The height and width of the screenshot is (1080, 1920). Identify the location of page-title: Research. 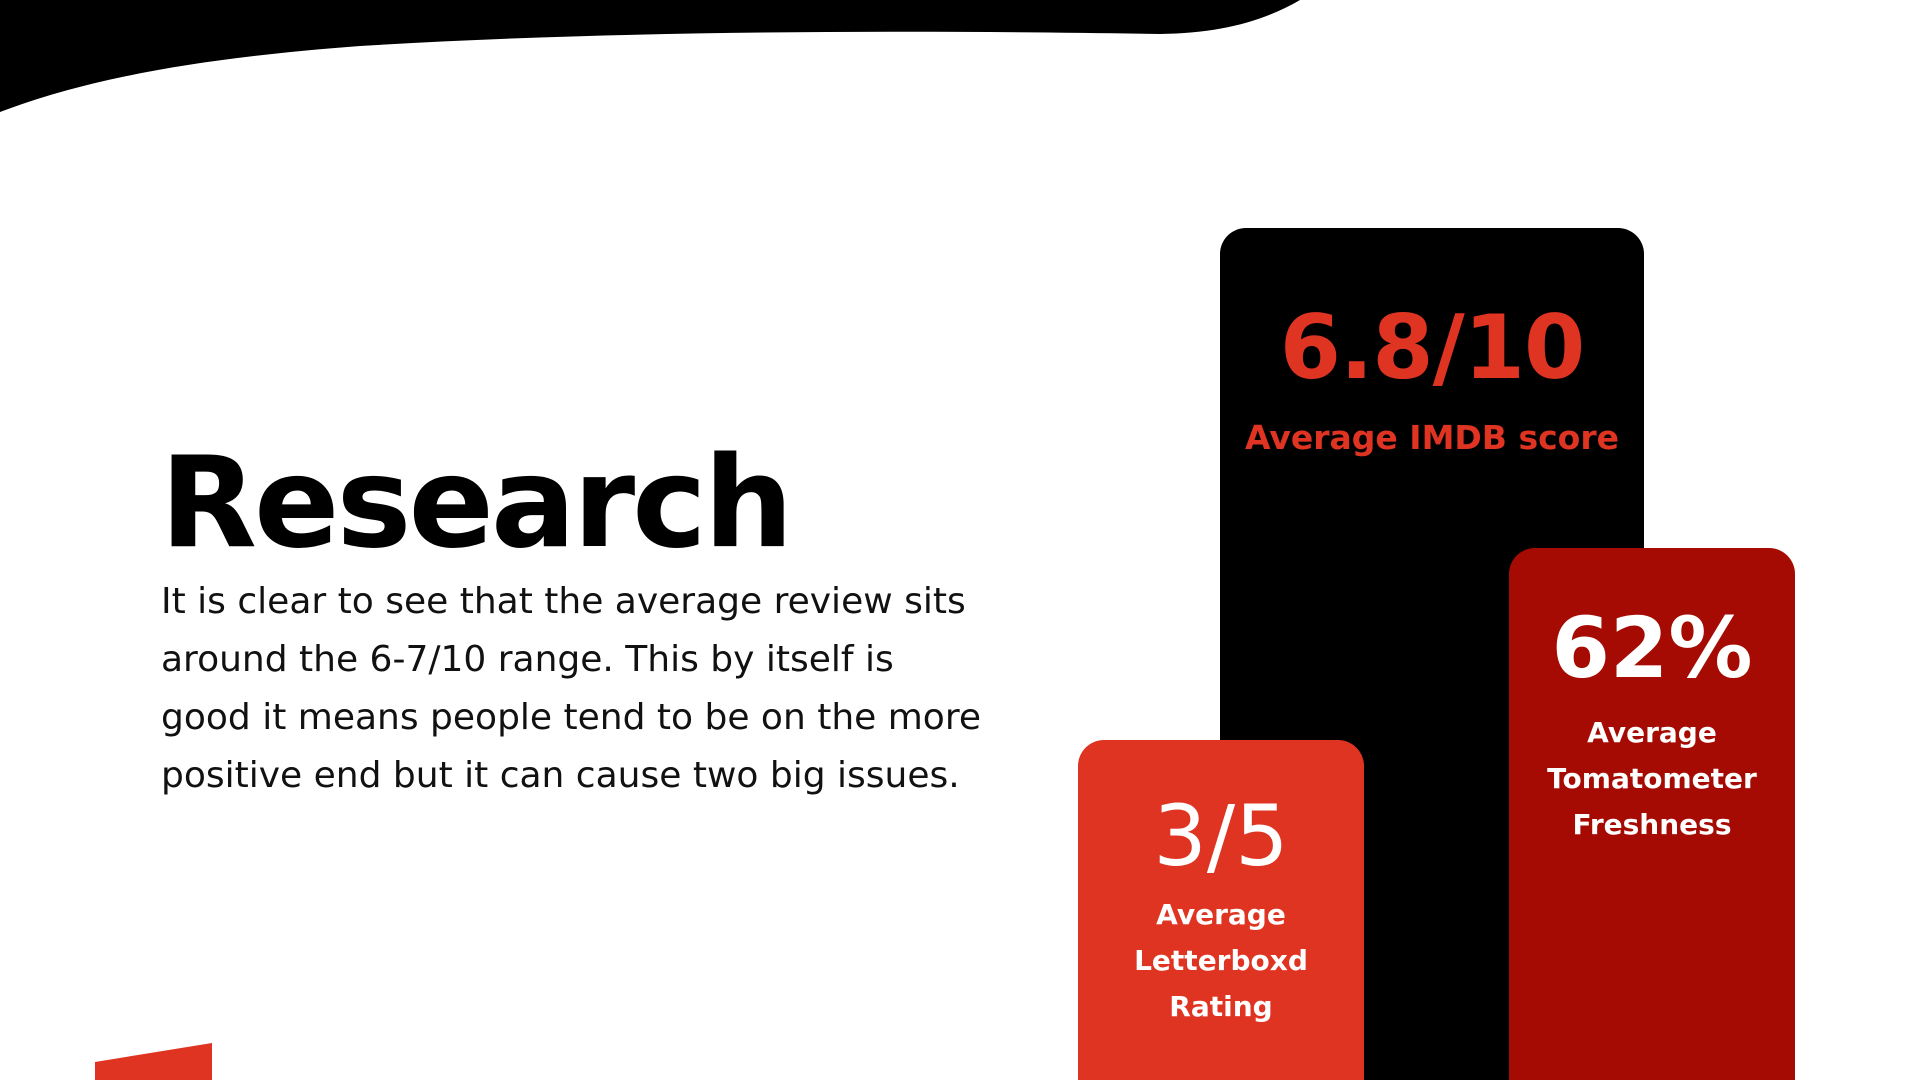
(476, 502).